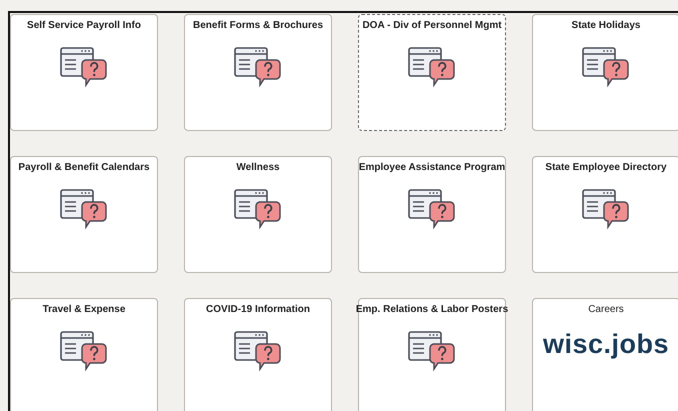 The width and height of the screenshot is (678, 411). Describe the element at coordinates (84, 25) in the screenshot. I see `tile-title: Self Service Payroll Info` at that location.